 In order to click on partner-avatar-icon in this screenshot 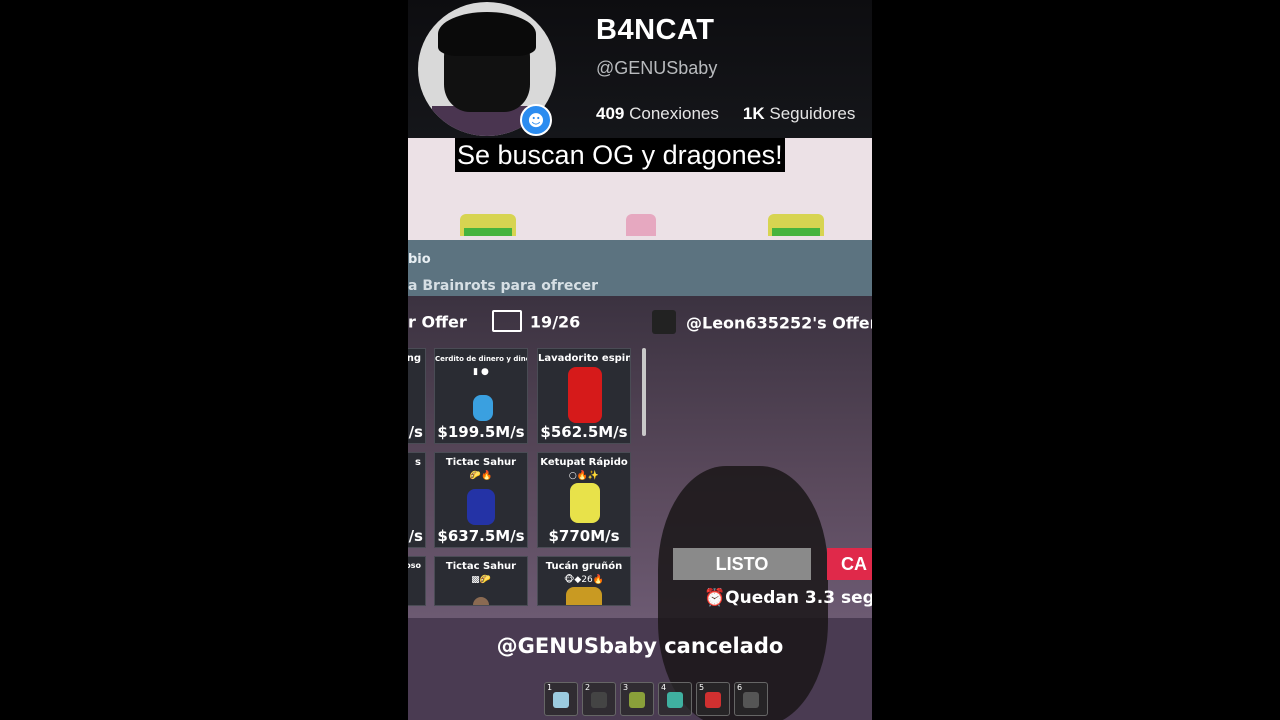, I will do `click(664, 322)`.